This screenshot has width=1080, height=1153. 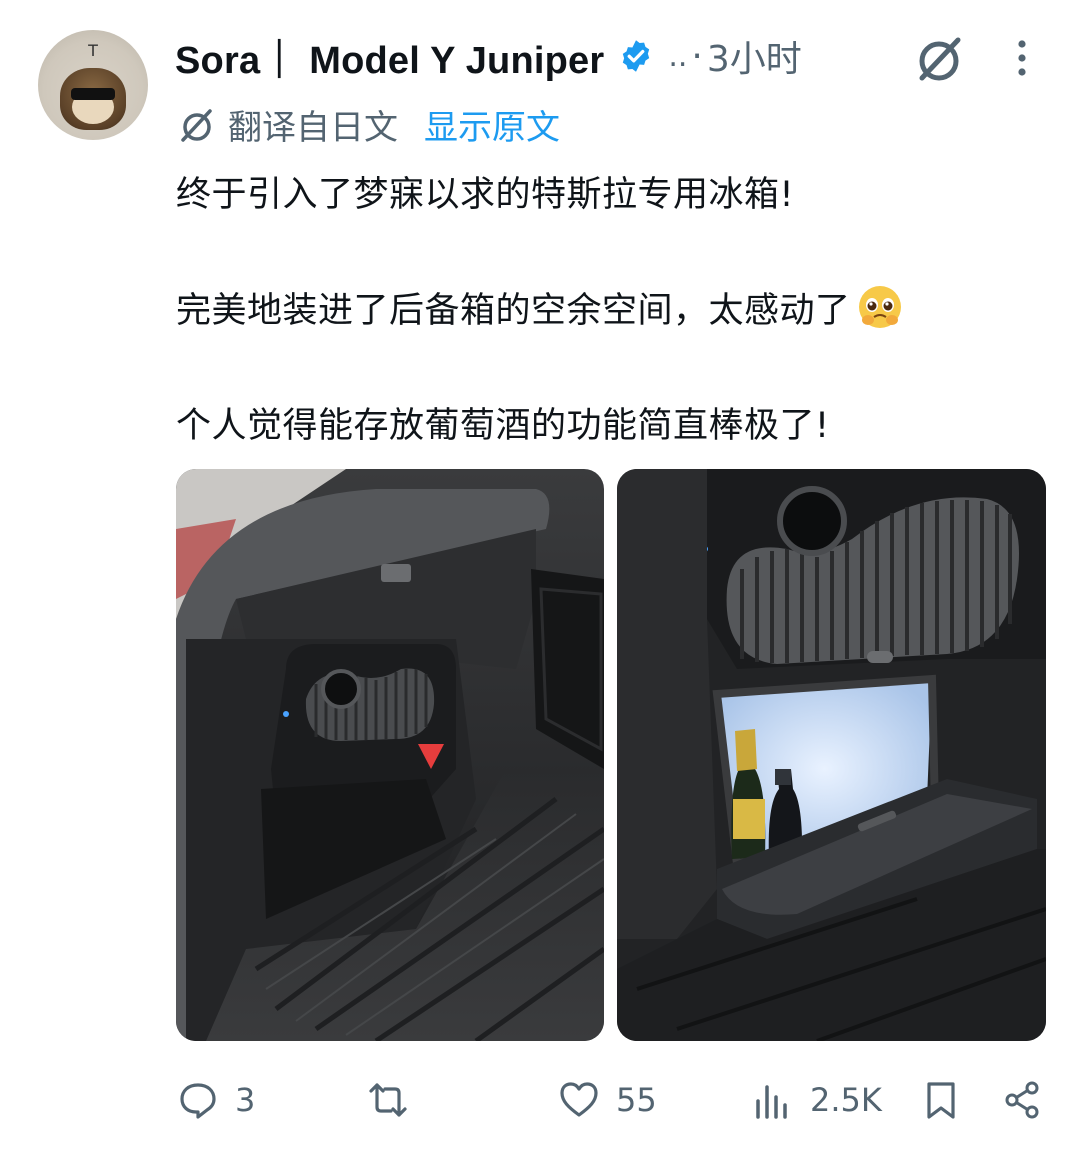 What do you see at coordinates (313, 128) in the screenshot?
I see `translated-from-label: 翻译自日文` at bounding box center [313, 128].